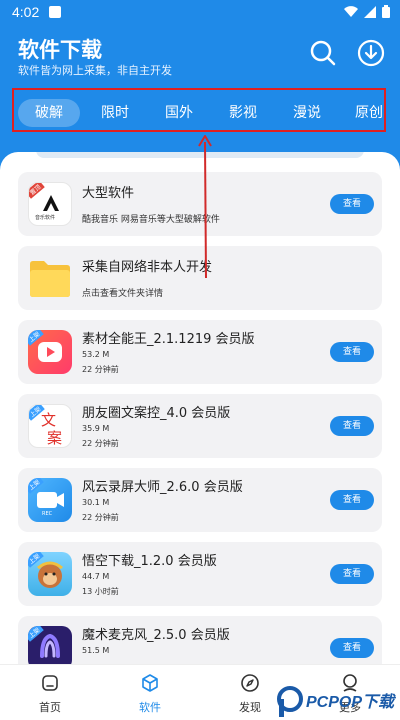 This screenshot has width=400, height=720. I want to click on list-item: REC 上架 风云录屏大师_2.6.0 会员版 30.1 M 22 分钟前 查看, so click(200, 500).